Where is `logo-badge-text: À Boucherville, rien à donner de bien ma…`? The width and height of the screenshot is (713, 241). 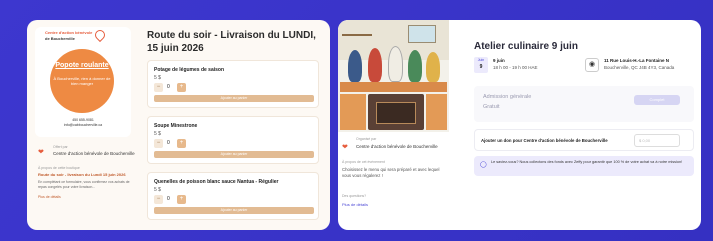
logo-badge-text: À Boucherville, rien à donner de bien ma… is located at coordinates (82, 81).